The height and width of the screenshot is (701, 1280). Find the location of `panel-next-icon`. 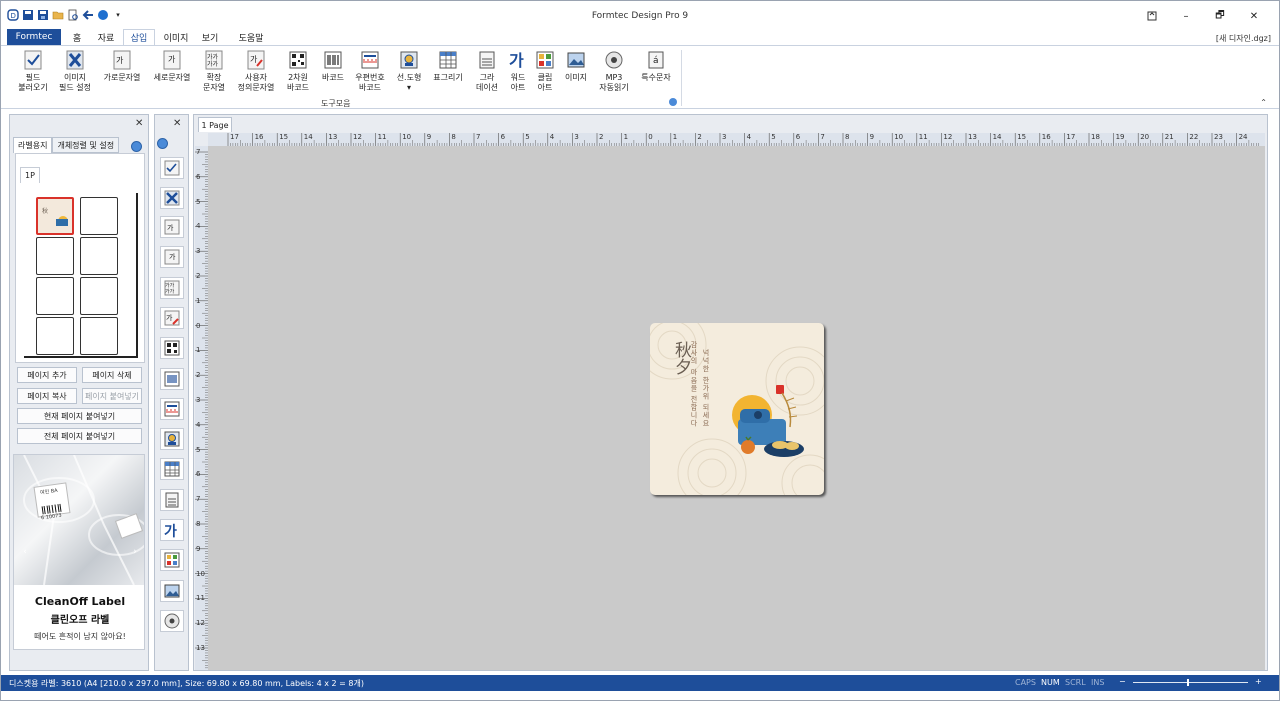

panel-next-icon is located at coordinates (136, 146).